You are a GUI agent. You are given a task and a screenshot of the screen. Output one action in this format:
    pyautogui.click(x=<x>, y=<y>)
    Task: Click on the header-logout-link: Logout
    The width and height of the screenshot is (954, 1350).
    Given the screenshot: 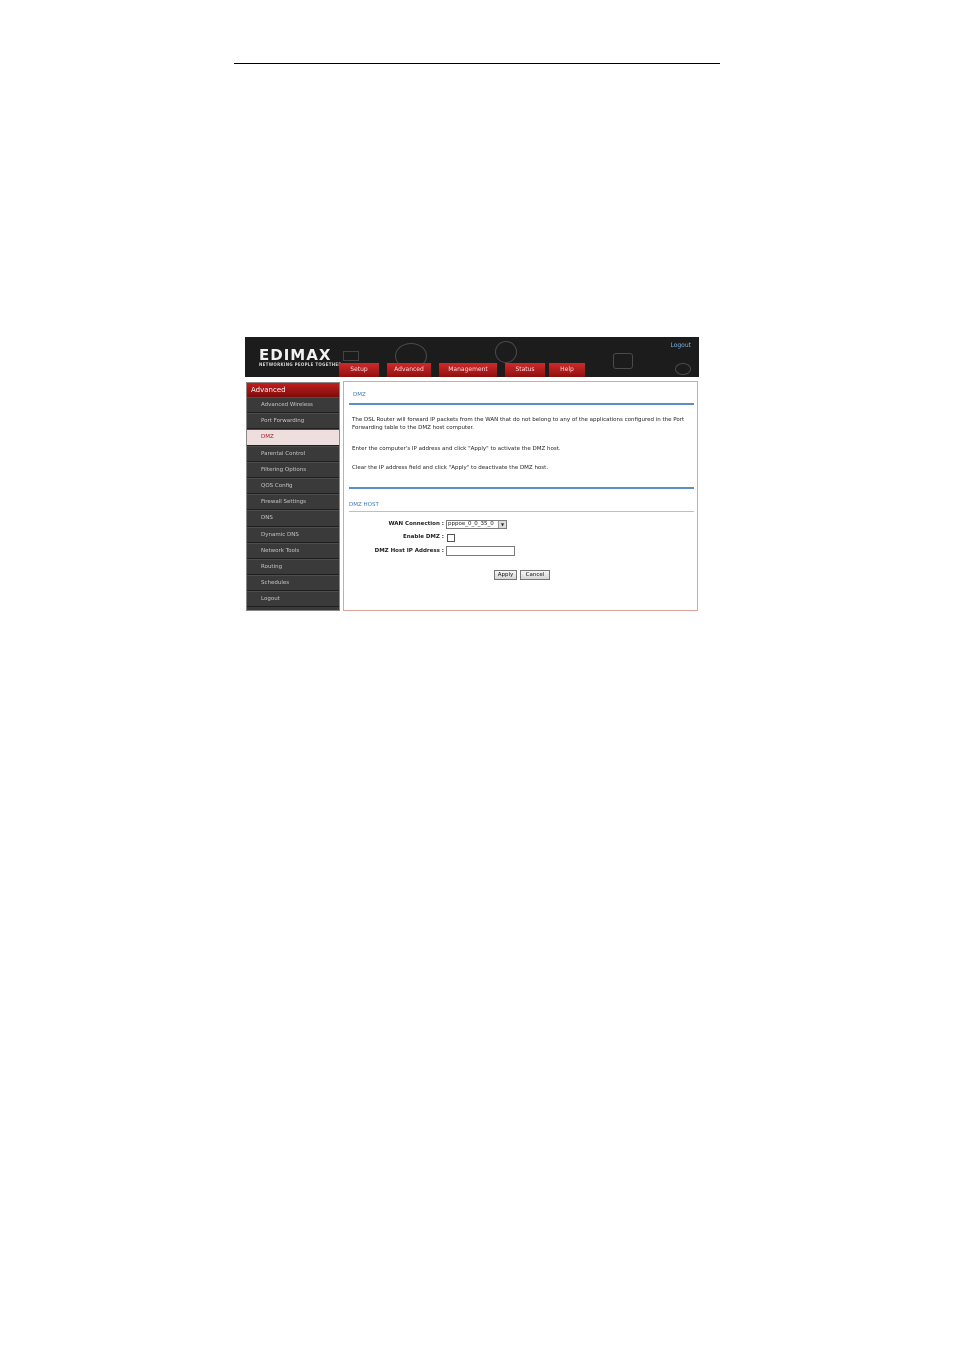 What is the action you would take?
    pyautogui.click(x=680, y=345)
    